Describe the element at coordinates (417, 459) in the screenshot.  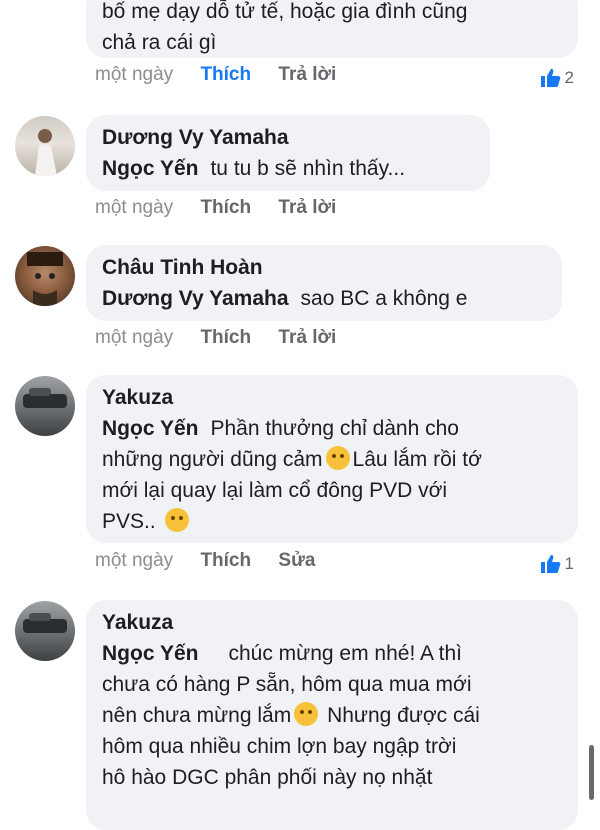
I see `comment-text: Lâu lắm rồi tớ` at that location.